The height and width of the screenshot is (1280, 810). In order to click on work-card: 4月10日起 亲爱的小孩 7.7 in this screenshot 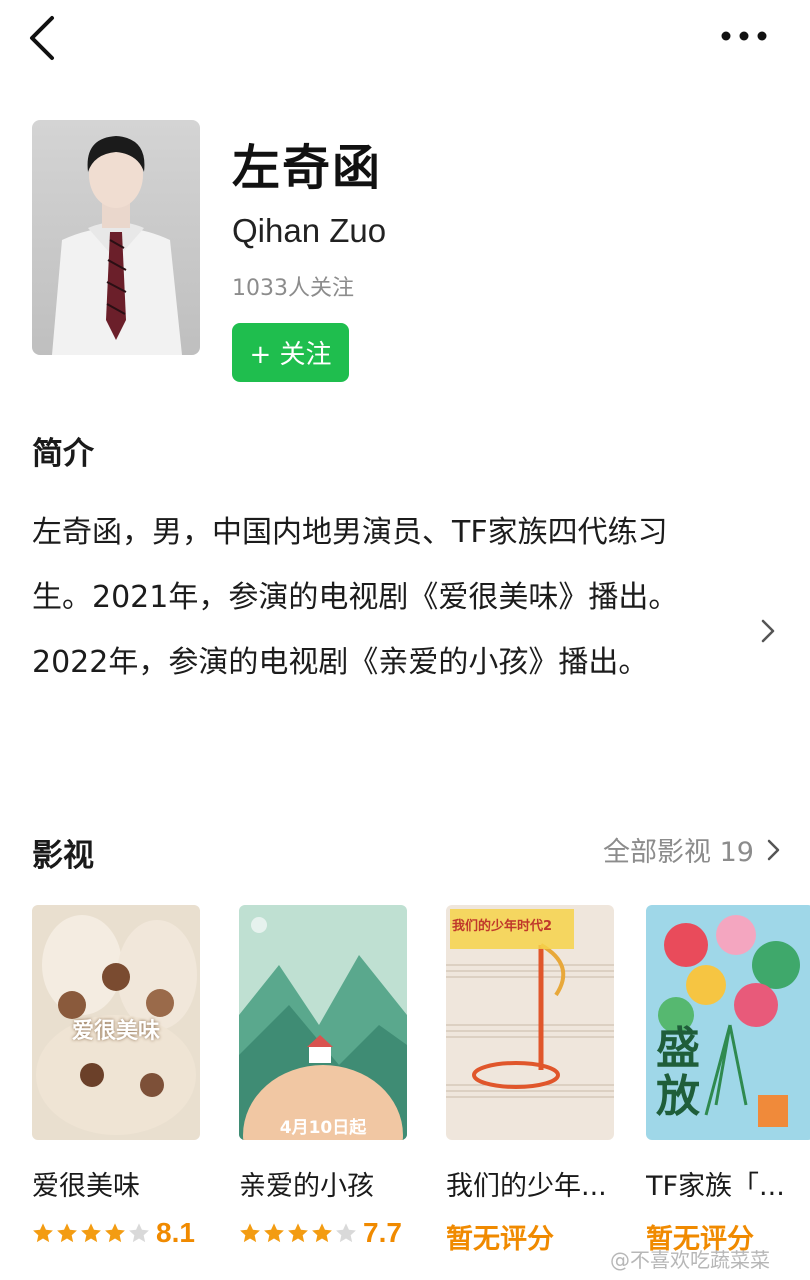, I will do `click(324, 1077)`.